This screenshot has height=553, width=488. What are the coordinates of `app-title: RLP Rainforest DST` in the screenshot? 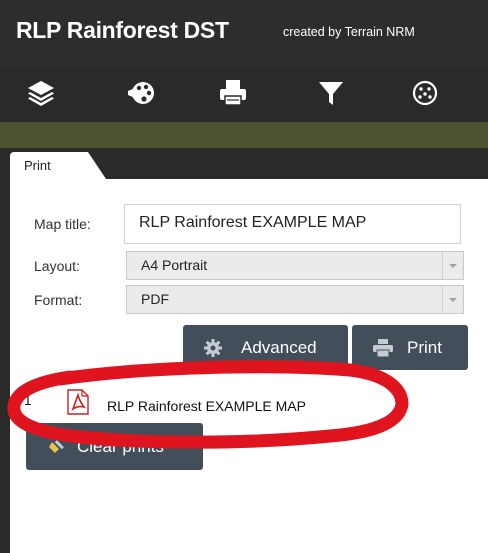 It's located at (122, 30).